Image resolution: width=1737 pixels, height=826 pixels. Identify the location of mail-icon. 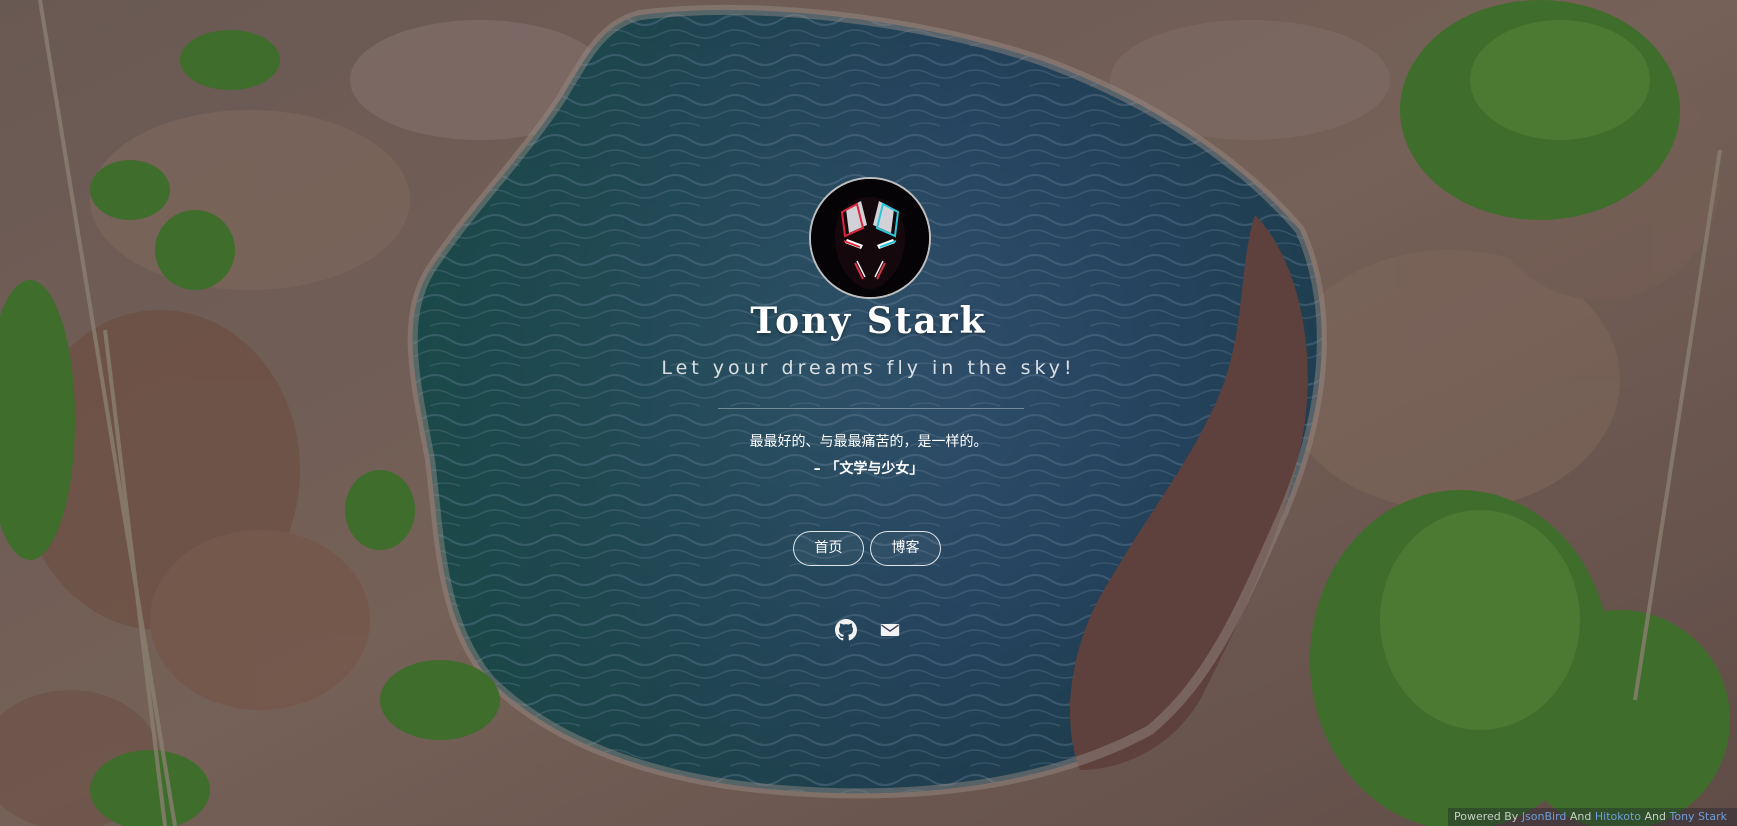
(890, 630).